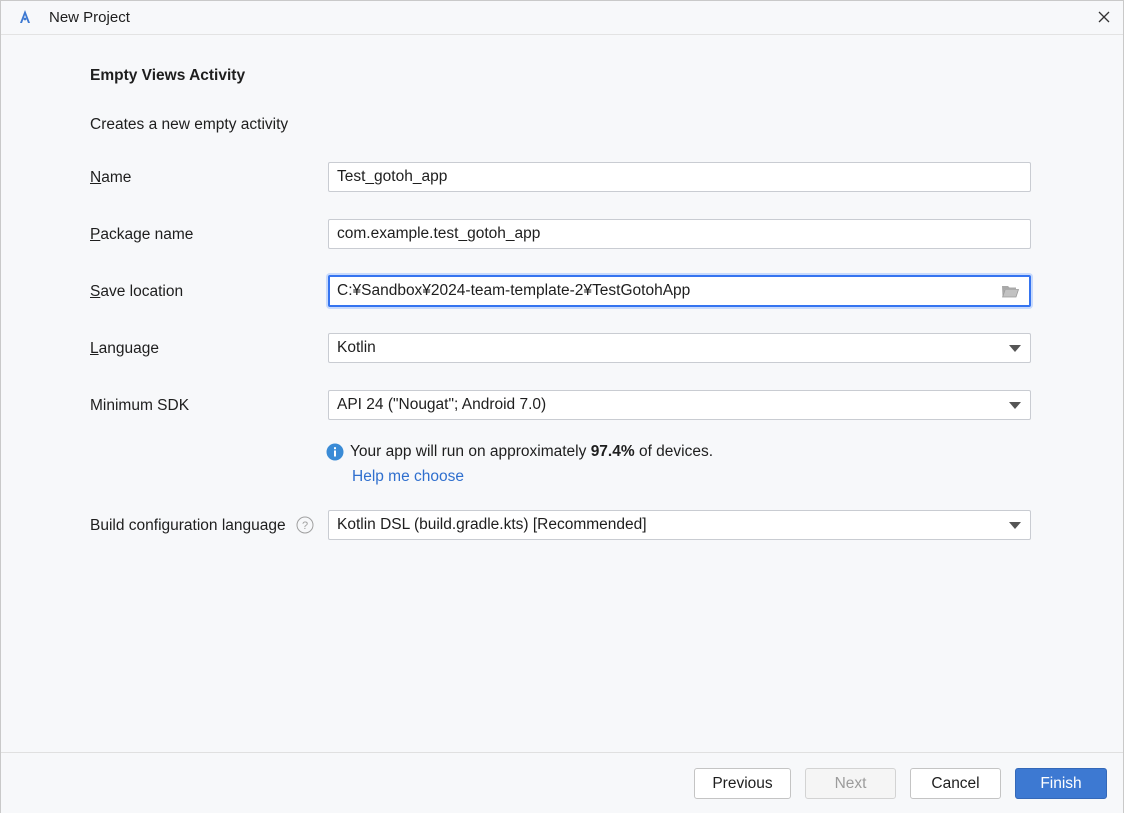  Describe the element at coordinates (335, 452) in the screenshot. I see `info-icon` at that location.